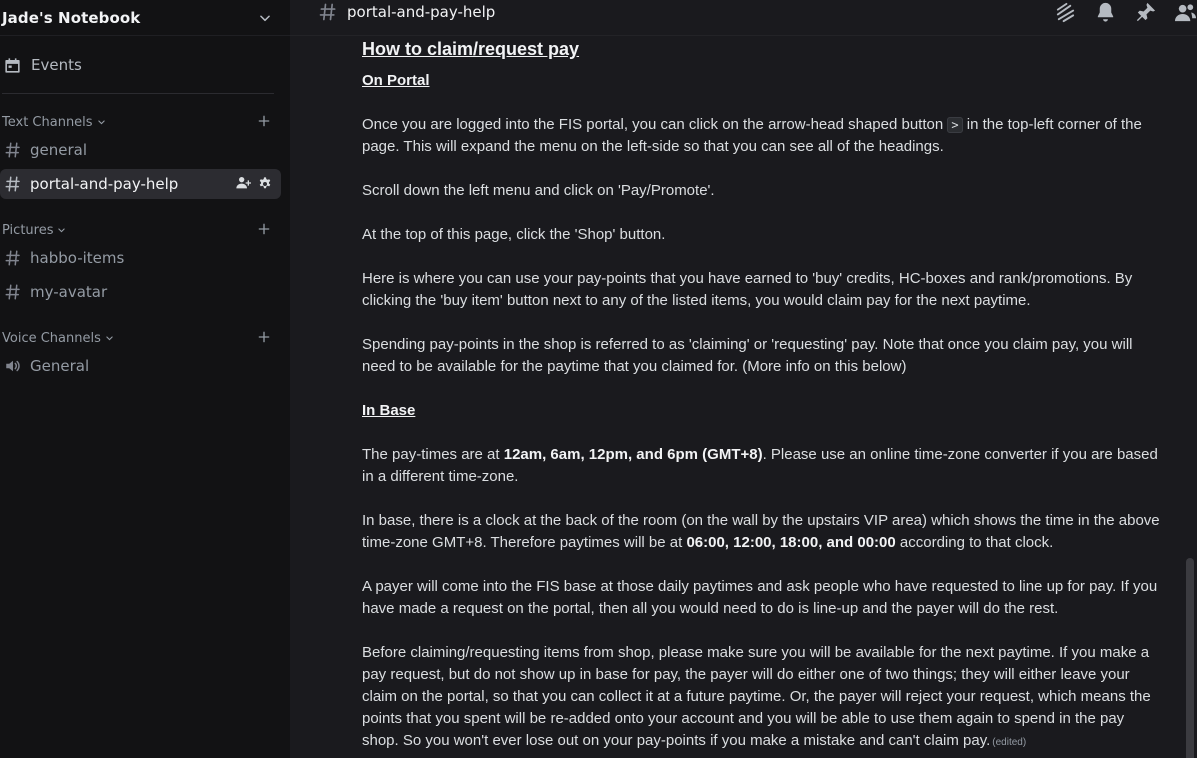  Describe the element at coordinates (974, 542) in the screenshot. I see `text-span: according to that clock.` at that location.